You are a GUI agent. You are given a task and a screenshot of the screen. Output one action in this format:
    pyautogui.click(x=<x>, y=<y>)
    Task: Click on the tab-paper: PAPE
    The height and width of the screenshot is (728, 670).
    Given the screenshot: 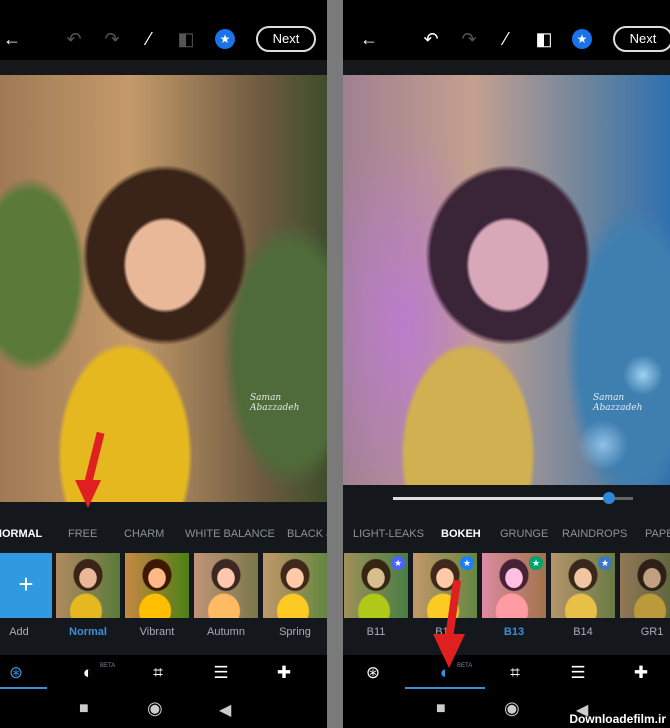 What is the action you would take?
    pyautogui.click(x=657, y=534)
    